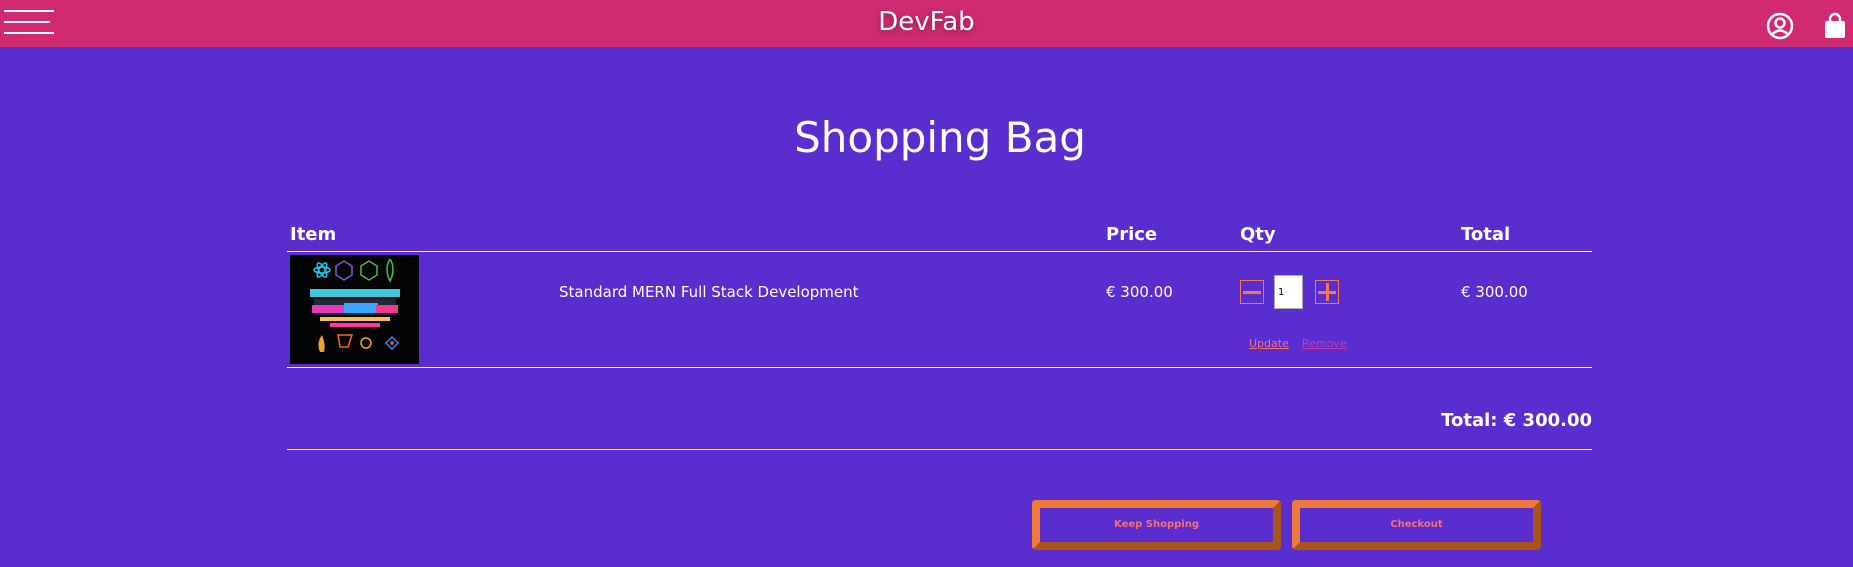 This screenshot has width=1853, height=567. What do you see at coordinates (1288, 292) in the screenshot?
I see `quantity-input` at bounding box center [1288, 292].